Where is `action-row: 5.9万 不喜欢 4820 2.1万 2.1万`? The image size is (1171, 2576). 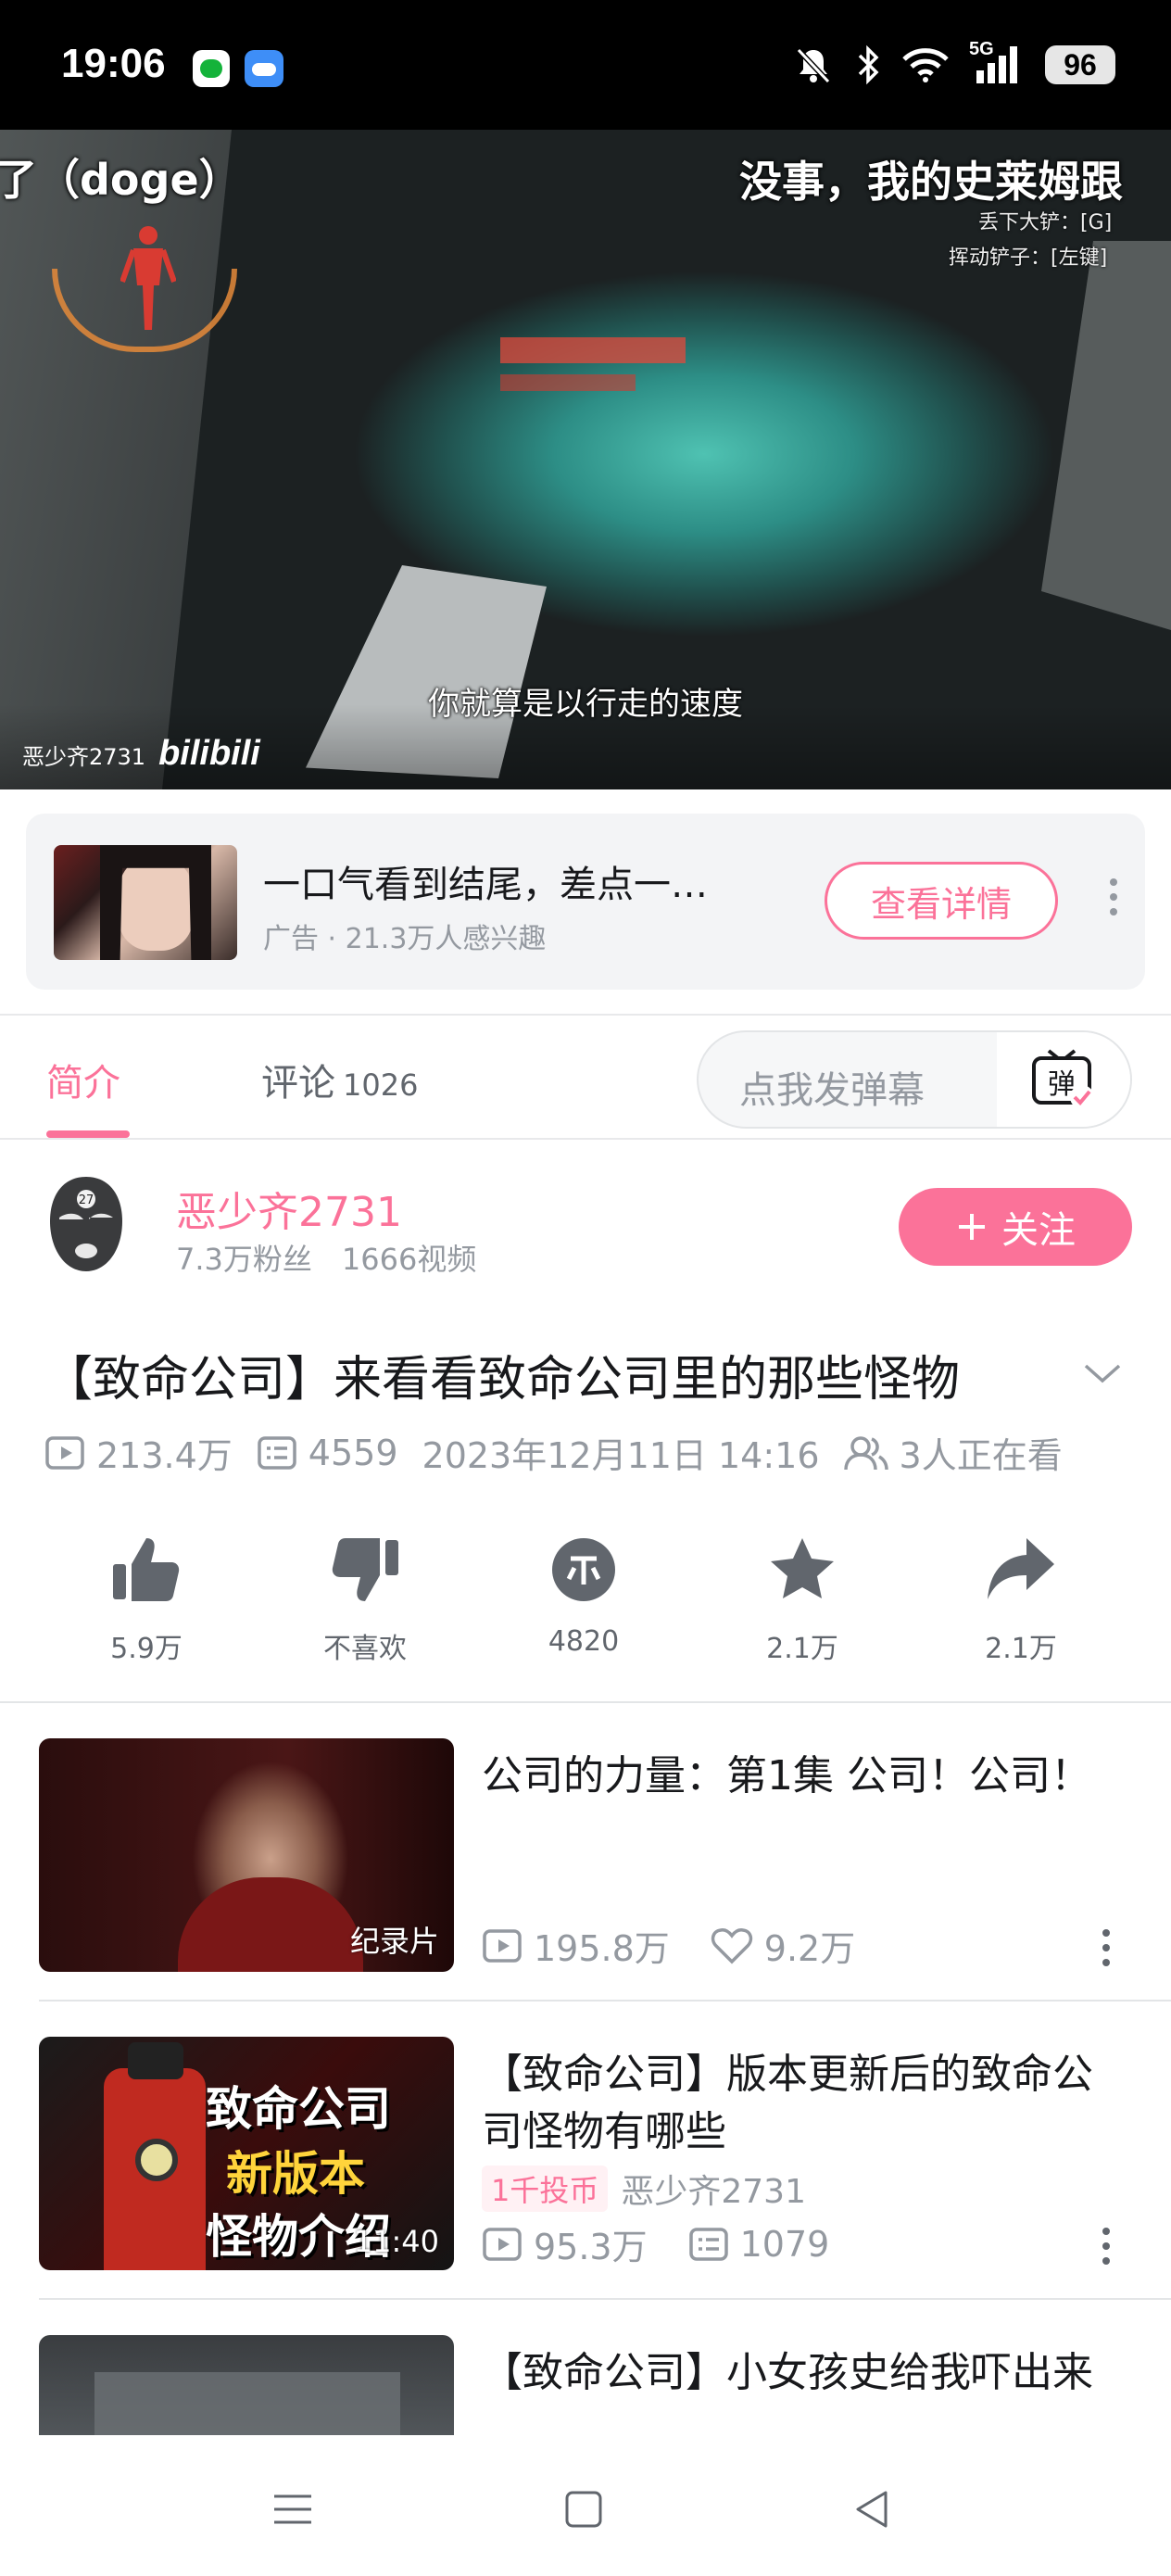
action-row: 5.9万 不喜欢 4820 2.1万 2.1万 is located at coordinates (585, 1600).